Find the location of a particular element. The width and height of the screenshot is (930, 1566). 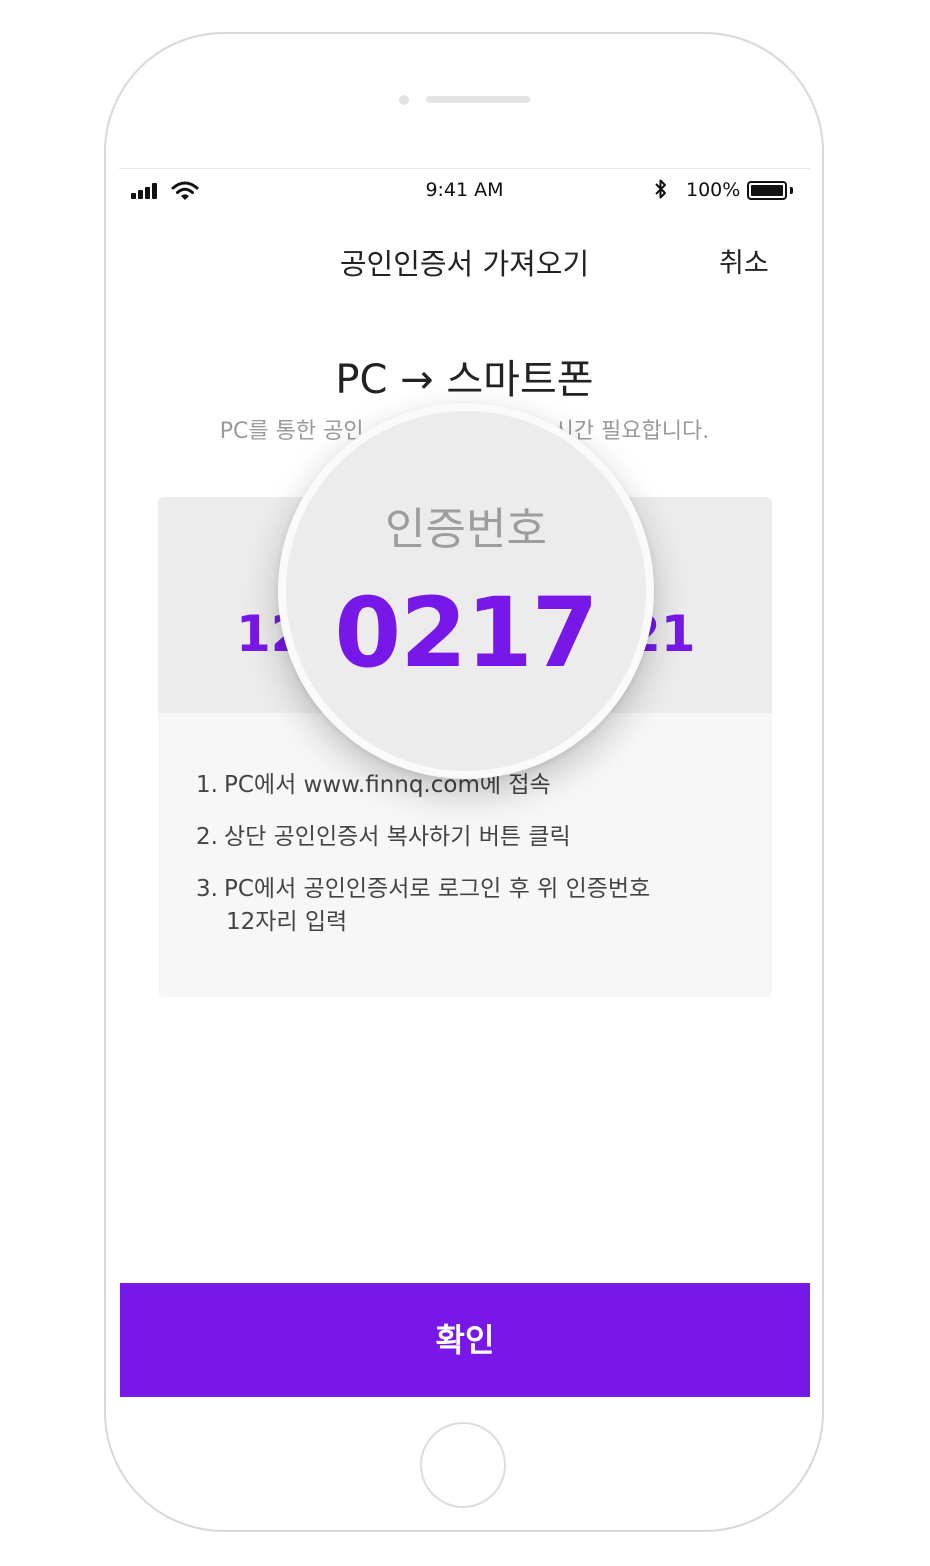

status-bar: 9:41 AM 100% is located at coordinates (464, 191).